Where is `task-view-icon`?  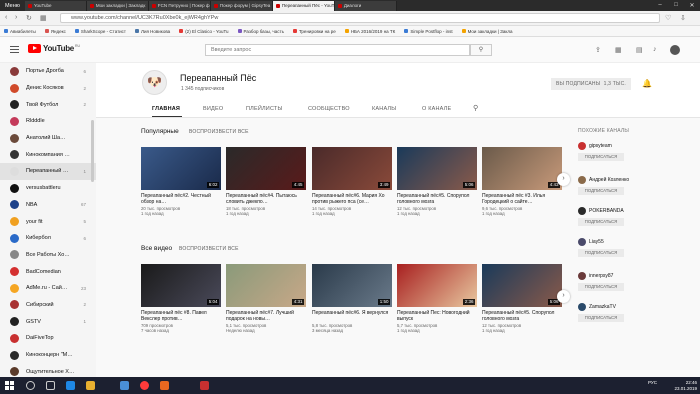 task-view-icon is located at coordinates (50, 385).